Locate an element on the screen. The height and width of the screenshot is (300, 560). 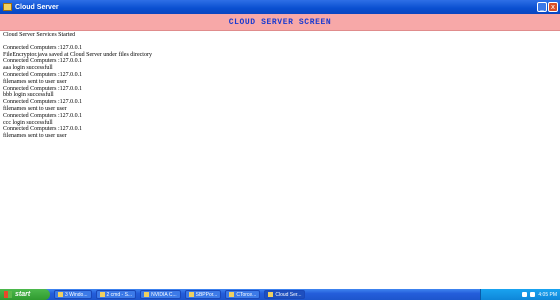
java-window-icon is located at coordinates (271, 294).